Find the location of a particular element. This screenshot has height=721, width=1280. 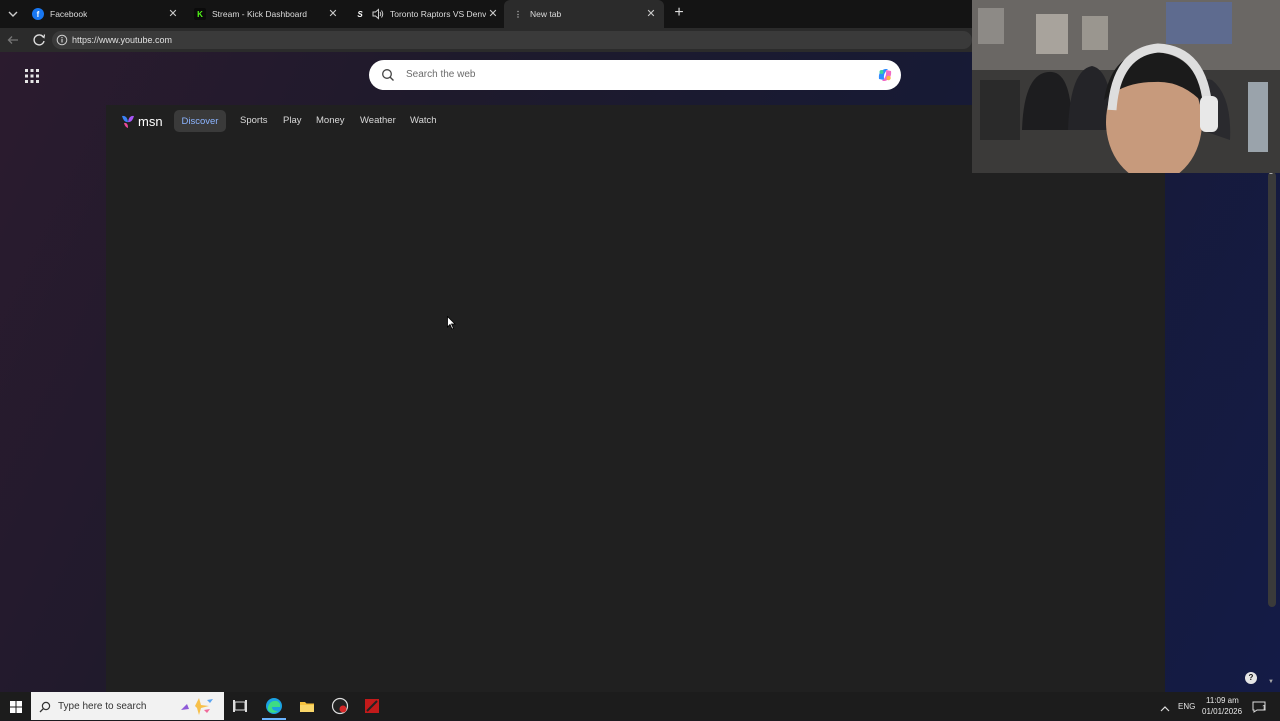

notification-count: 1 is located at coordinates (1264, 708).